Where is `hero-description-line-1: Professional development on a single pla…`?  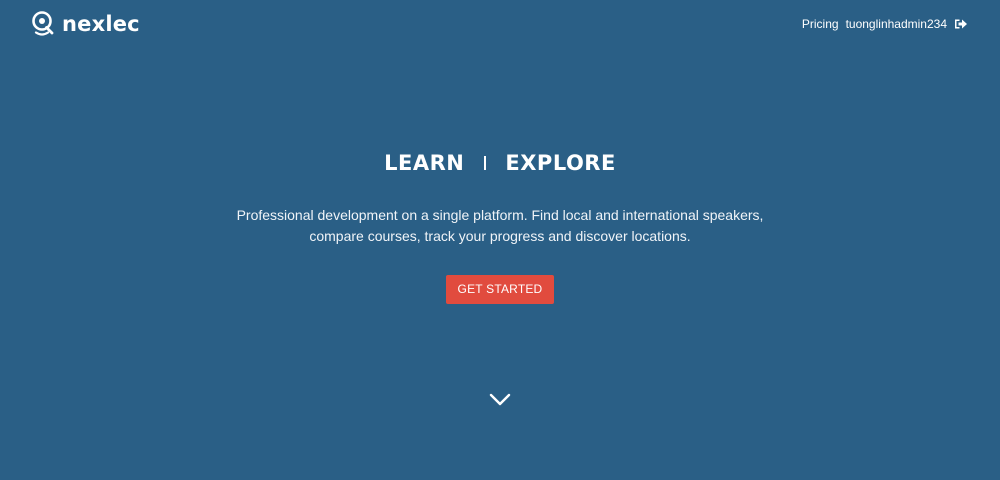 hero-description-line-1: Professional development on a single pla… is located at coordinates (500, 215).